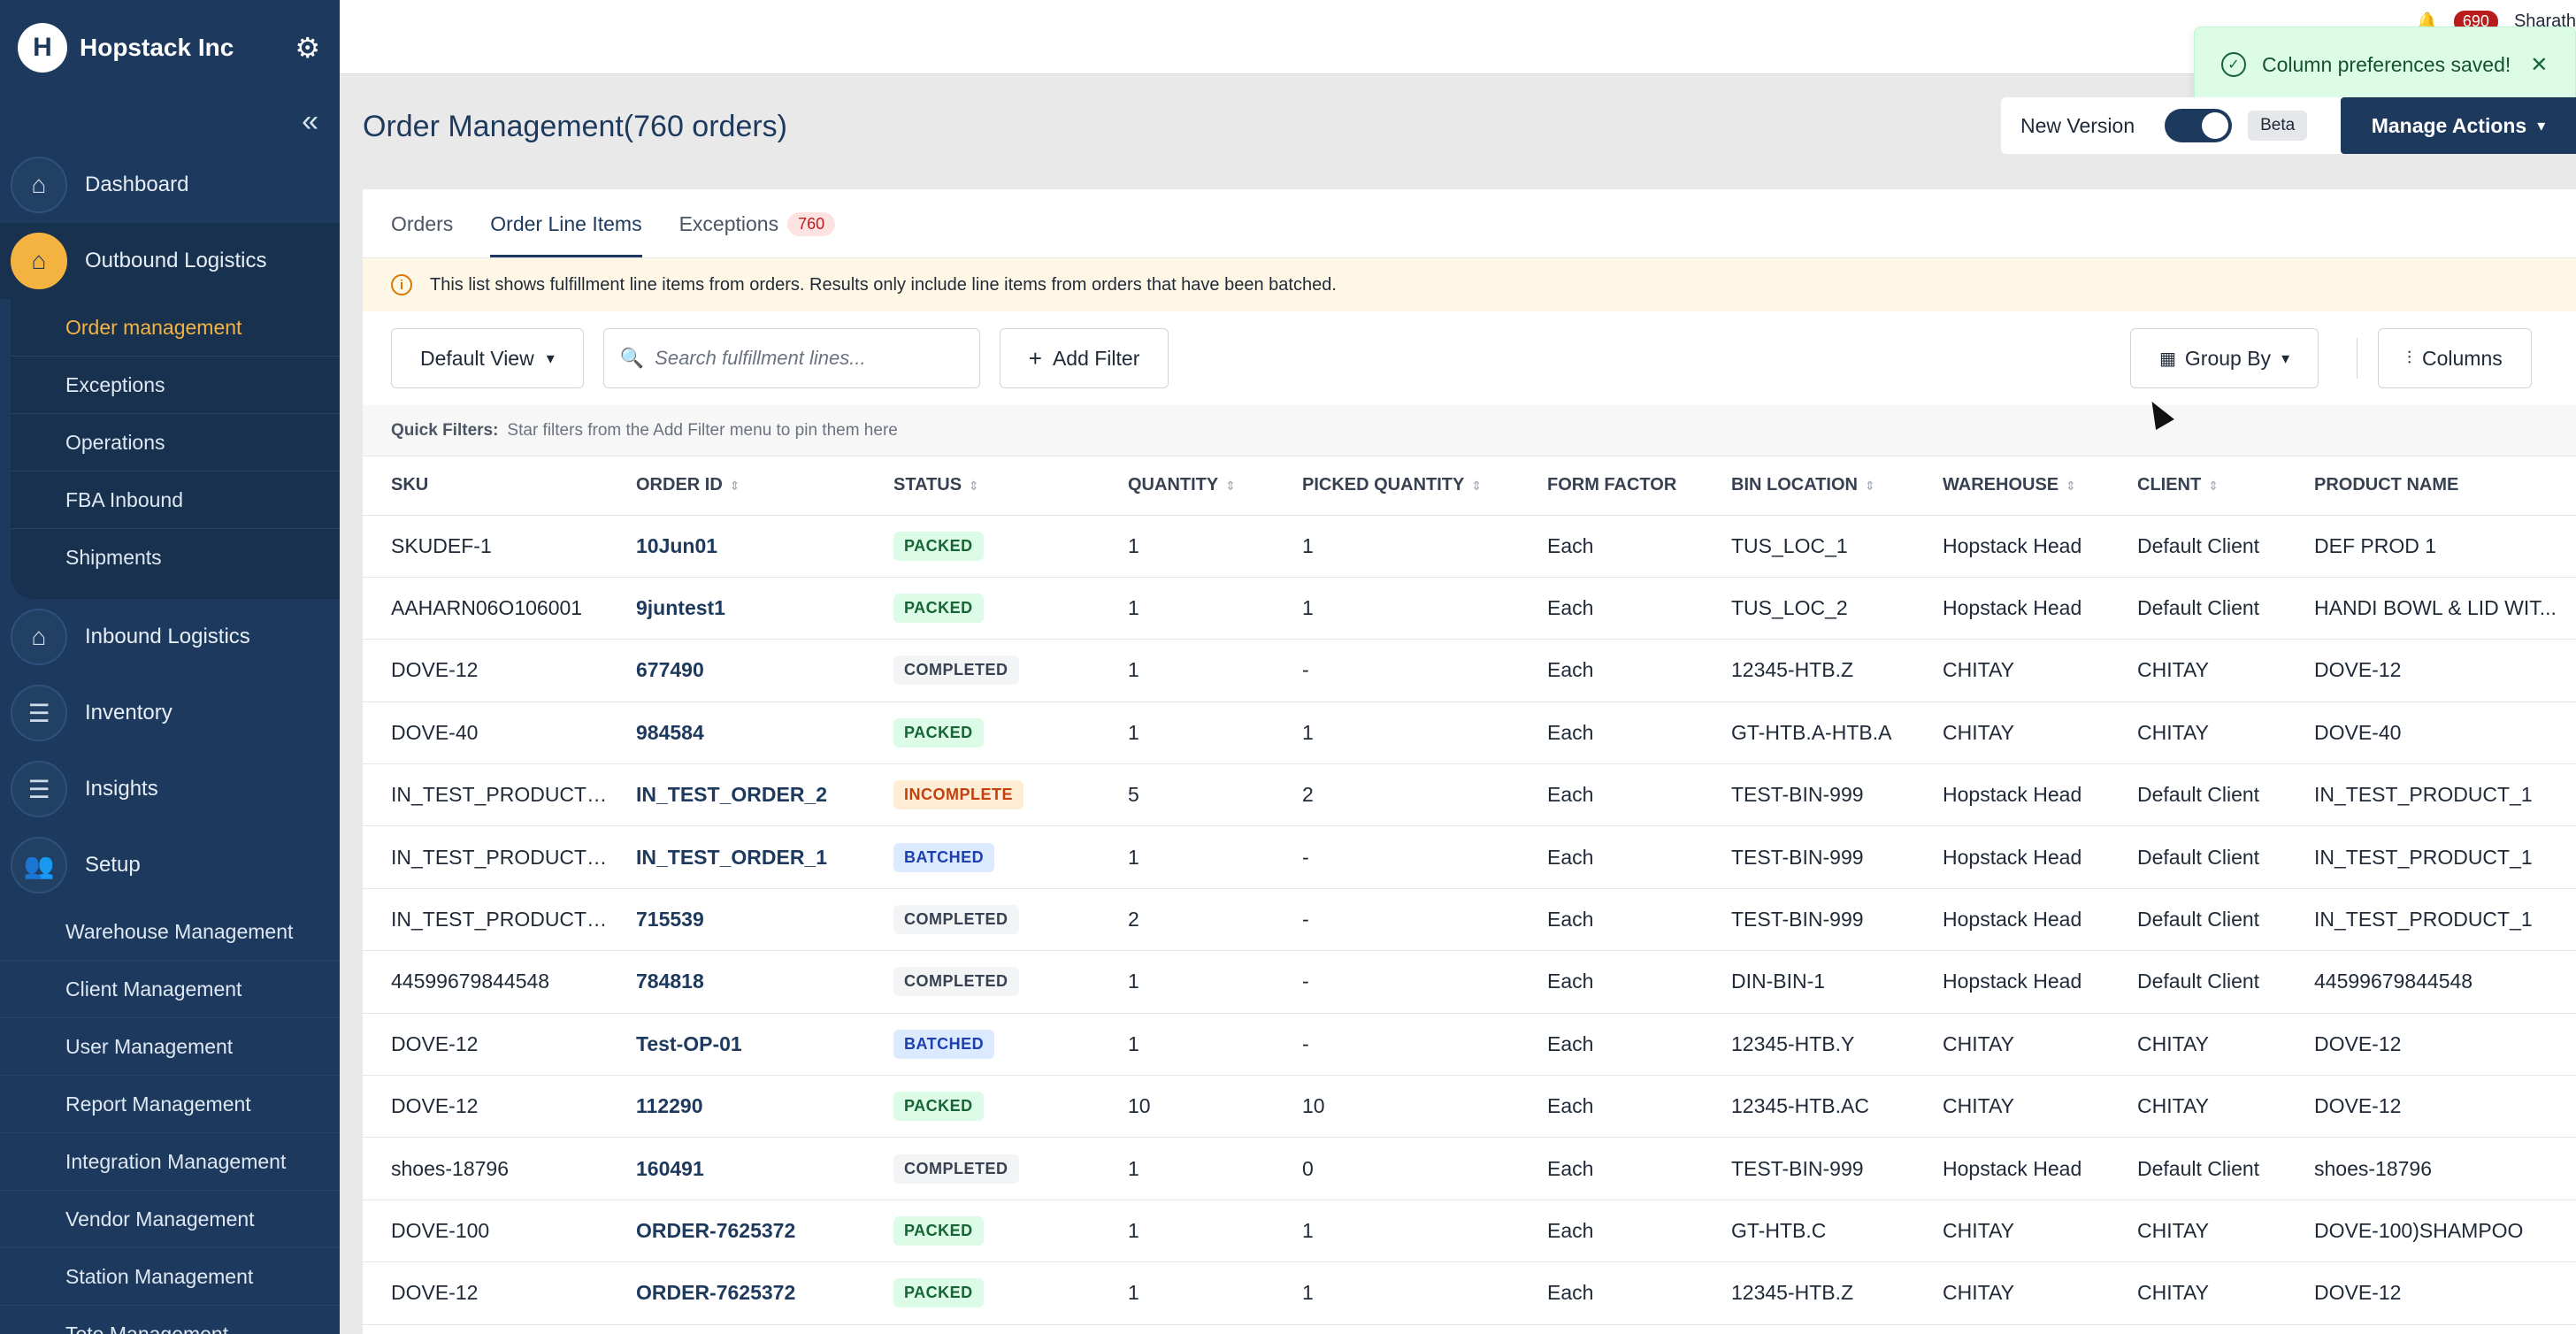  What do you see at coordinates (422, 234) in the screenshot?
I see `tab-orders: Orders` at bounding box center [422, 234].